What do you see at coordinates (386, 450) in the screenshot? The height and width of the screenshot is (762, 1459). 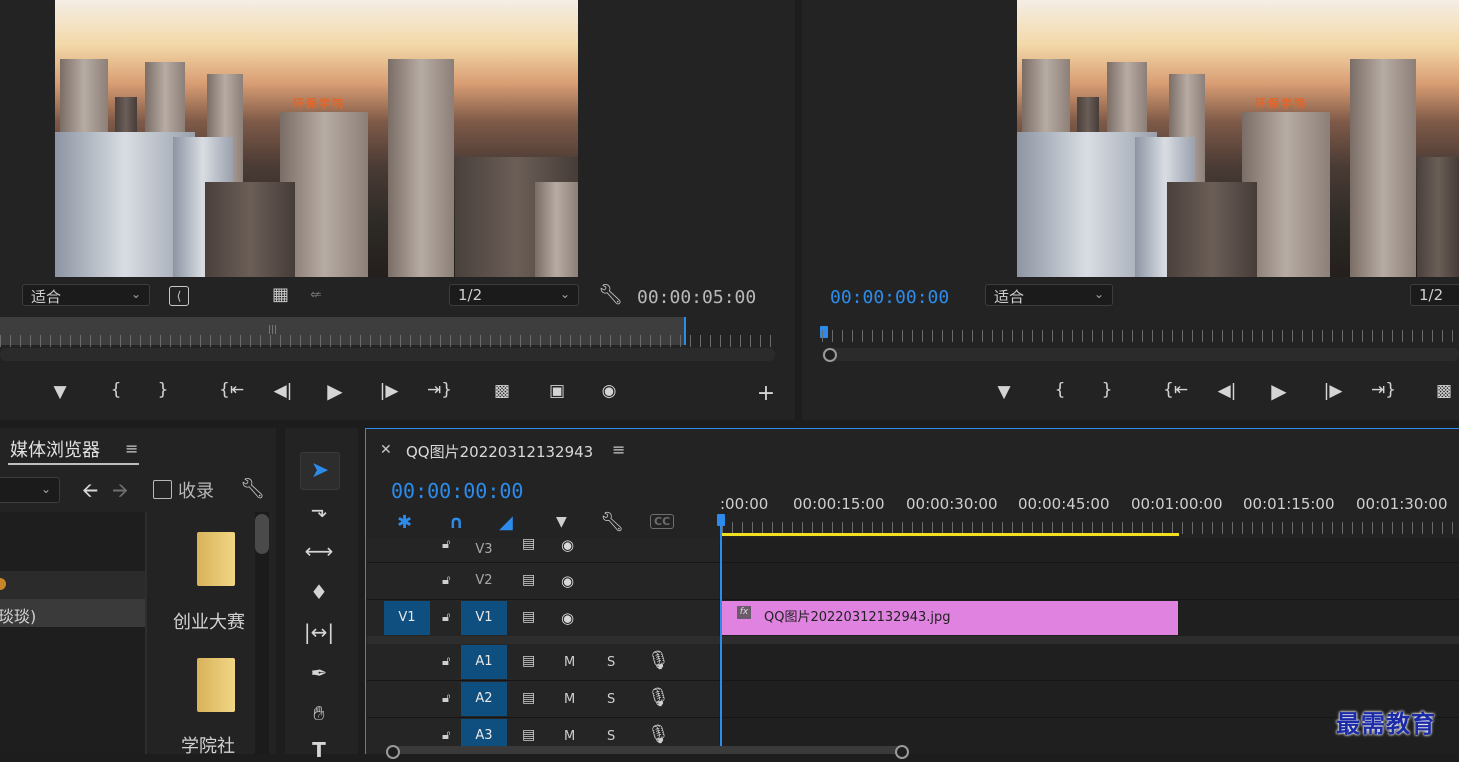 I see `close-tab-icon: ✕` at bounding box center [386, 450].